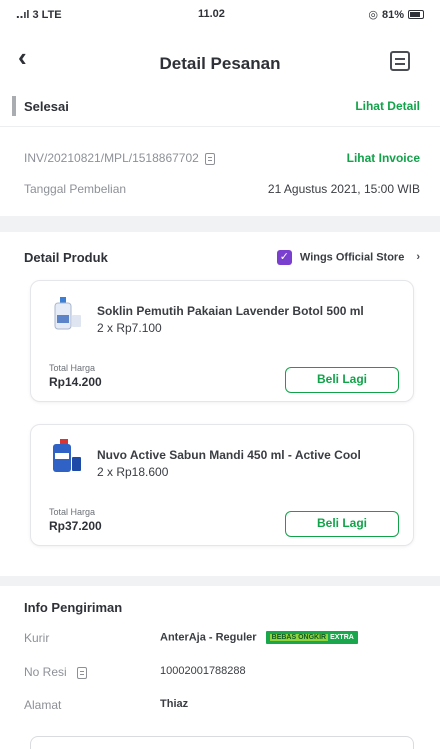  I want to click on address-value: Thiaz, so click(174, 704).